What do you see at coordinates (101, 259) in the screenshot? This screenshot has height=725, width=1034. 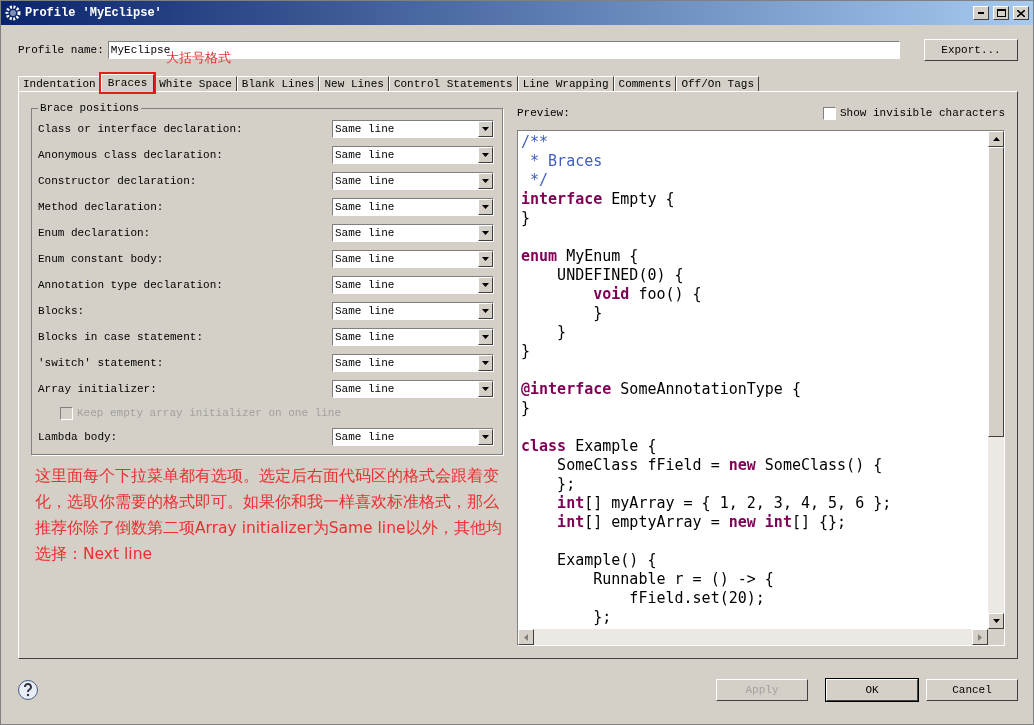 I see `option-label: Enum constant body:` at bounding box center [101, 259].